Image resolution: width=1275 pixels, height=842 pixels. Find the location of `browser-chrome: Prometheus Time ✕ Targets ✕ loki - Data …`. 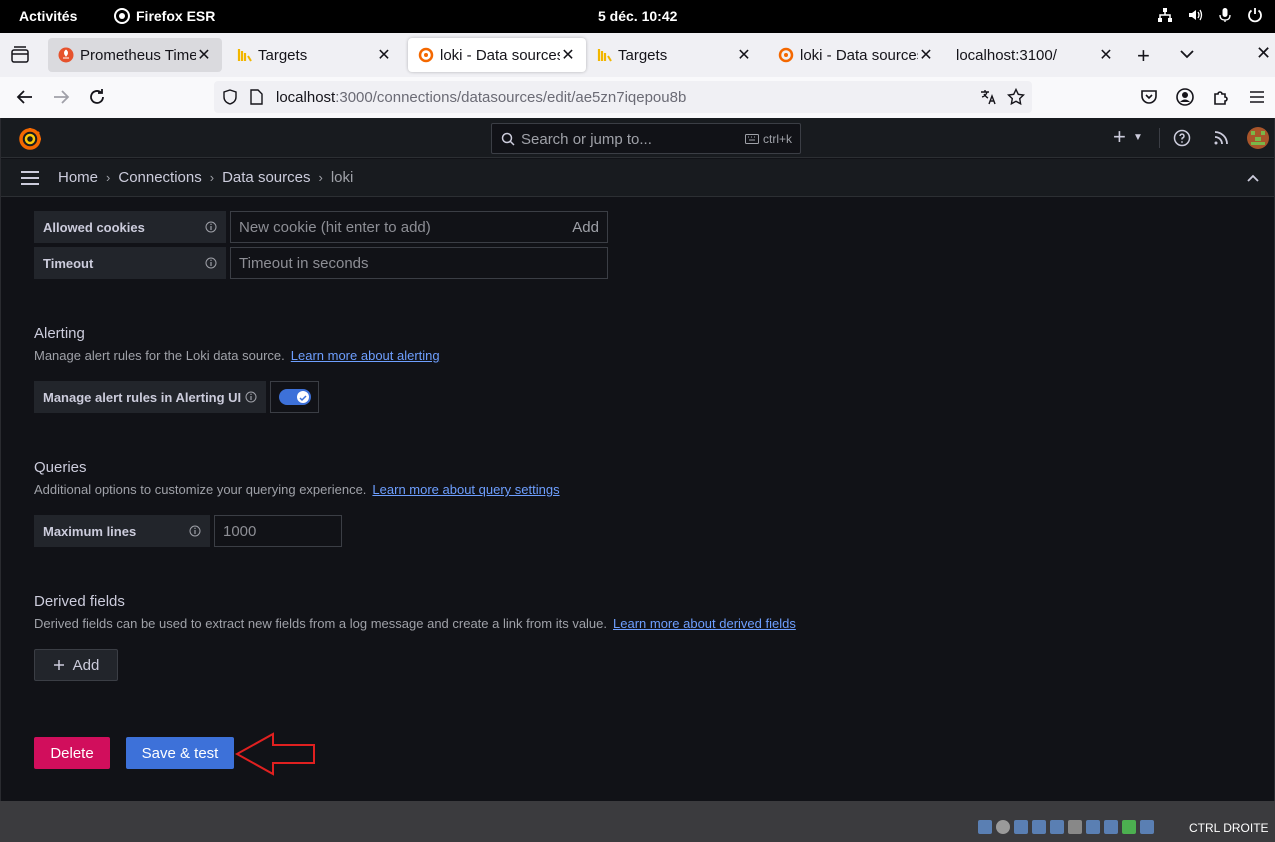

browser-chrome: Prometheus Time ✕ Targets ✕ loki - Data … is located at coordinates (637, 75).